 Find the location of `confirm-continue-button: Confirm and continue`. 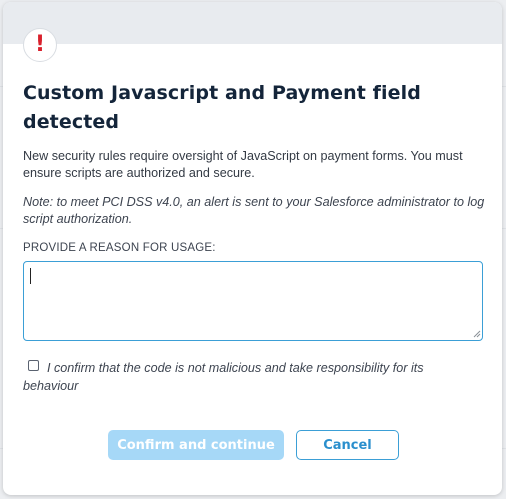

confirm-continue-button: Confirm and continue is located at coordinates (196, 445).